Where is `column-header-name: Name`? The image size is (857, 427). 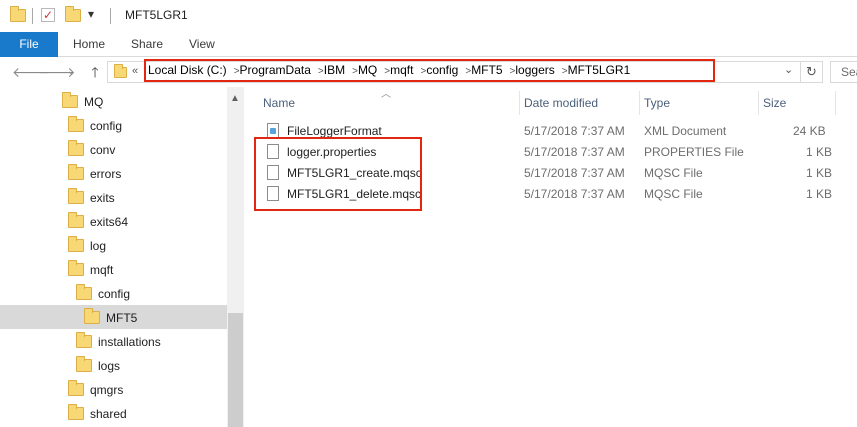
column-header-name: Name is located at coordinates (389, 103).